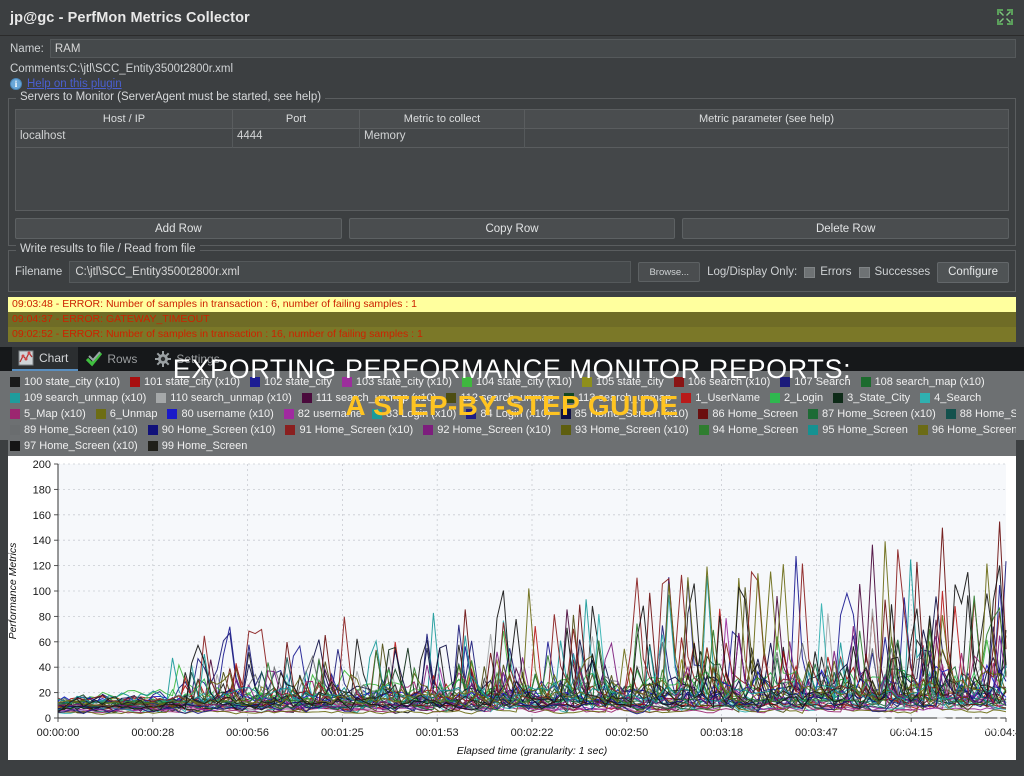 The image size is (1024, 776). I want to click on legend-item: 101 state_city (x10), so click(185, 382).